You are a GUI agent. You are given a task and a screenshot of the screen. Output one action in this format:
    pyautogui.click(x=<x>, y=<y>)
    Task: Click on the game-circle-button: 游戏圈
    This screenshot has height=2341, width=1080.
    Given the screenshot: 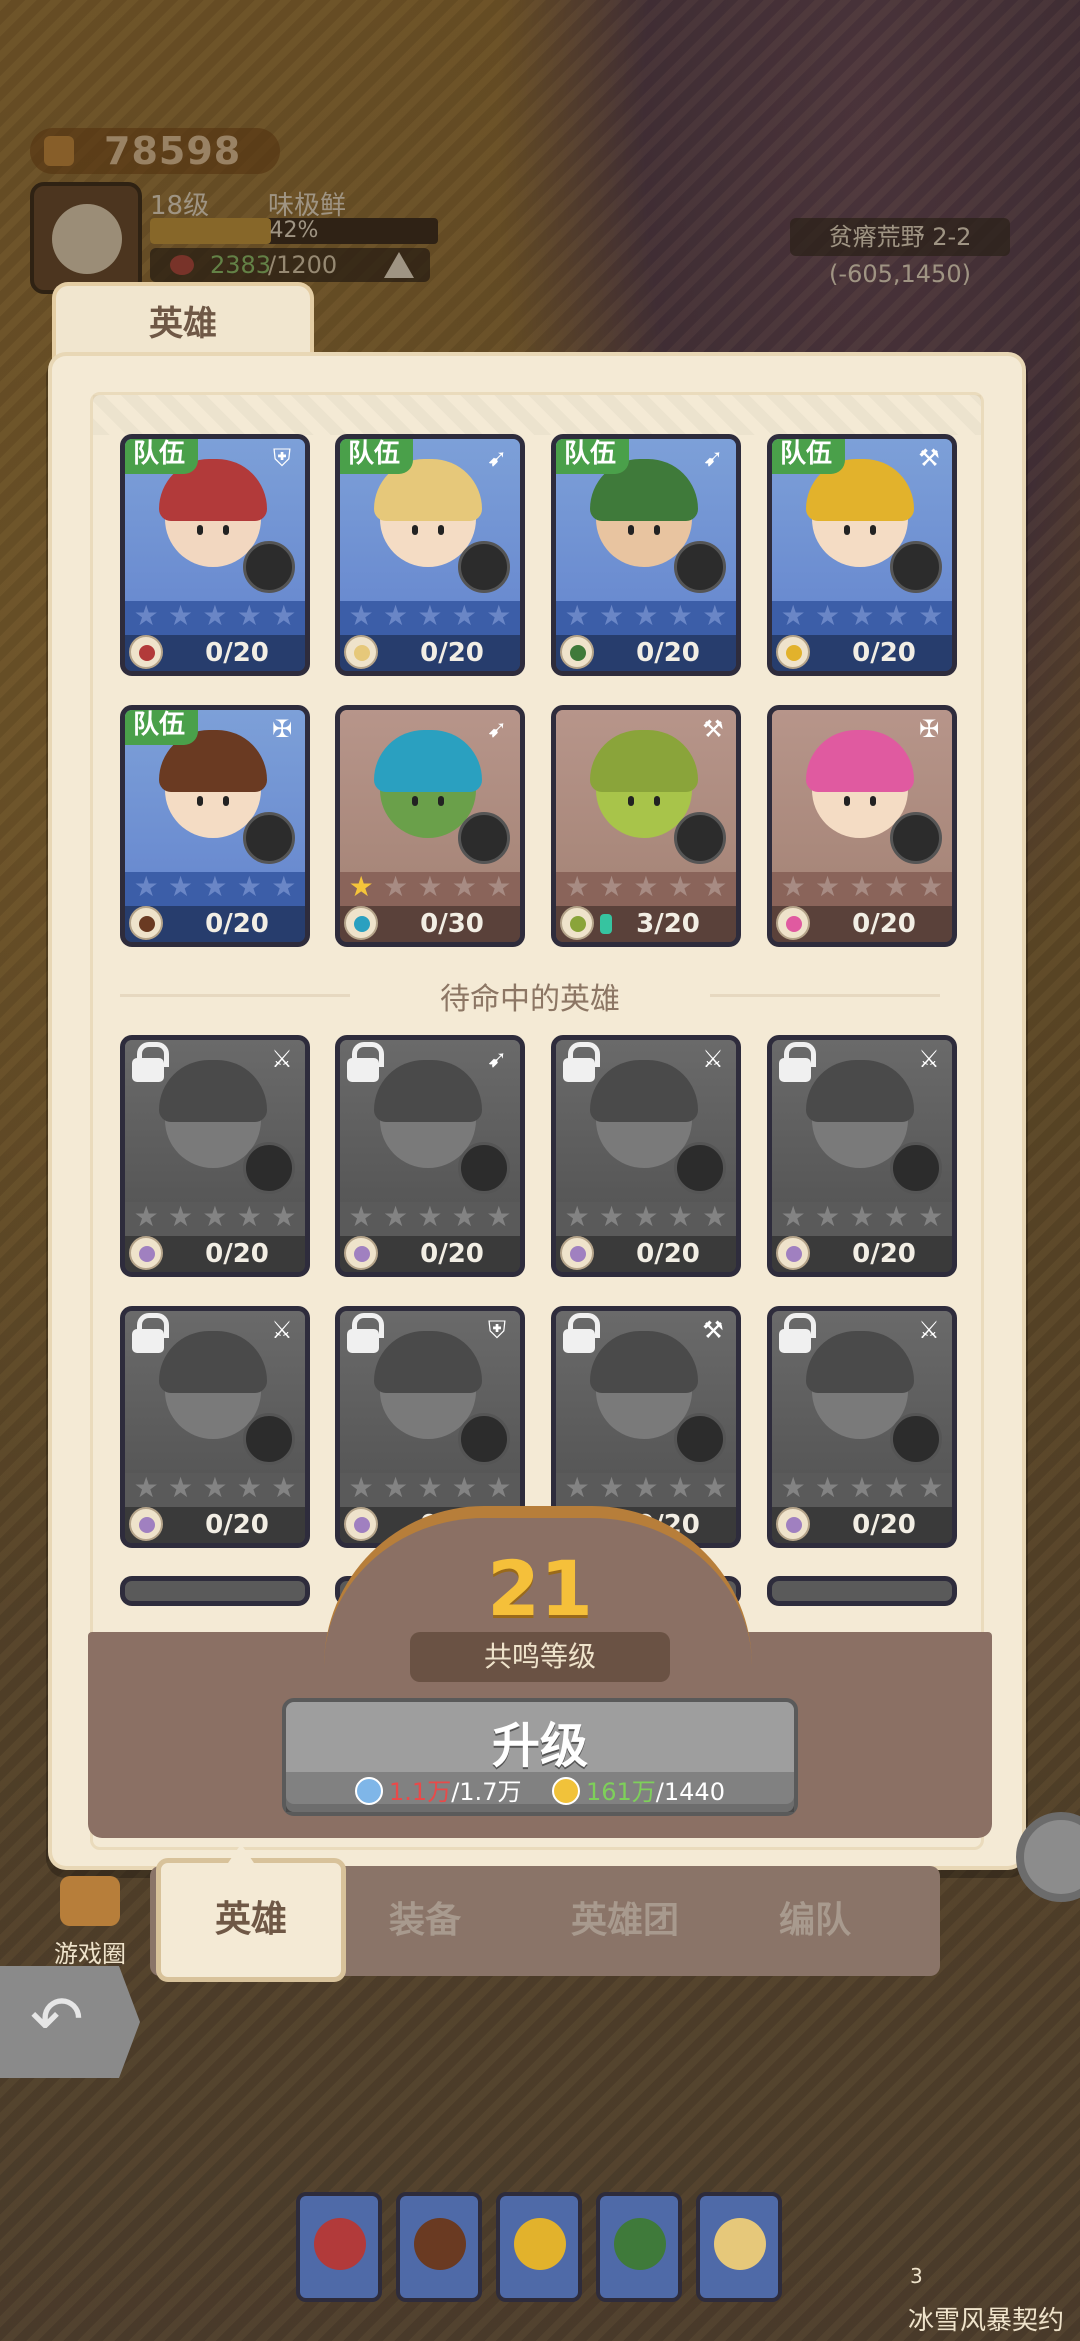 What is the action you would take?
    pyautogui.click(x=90, y=1922)
    